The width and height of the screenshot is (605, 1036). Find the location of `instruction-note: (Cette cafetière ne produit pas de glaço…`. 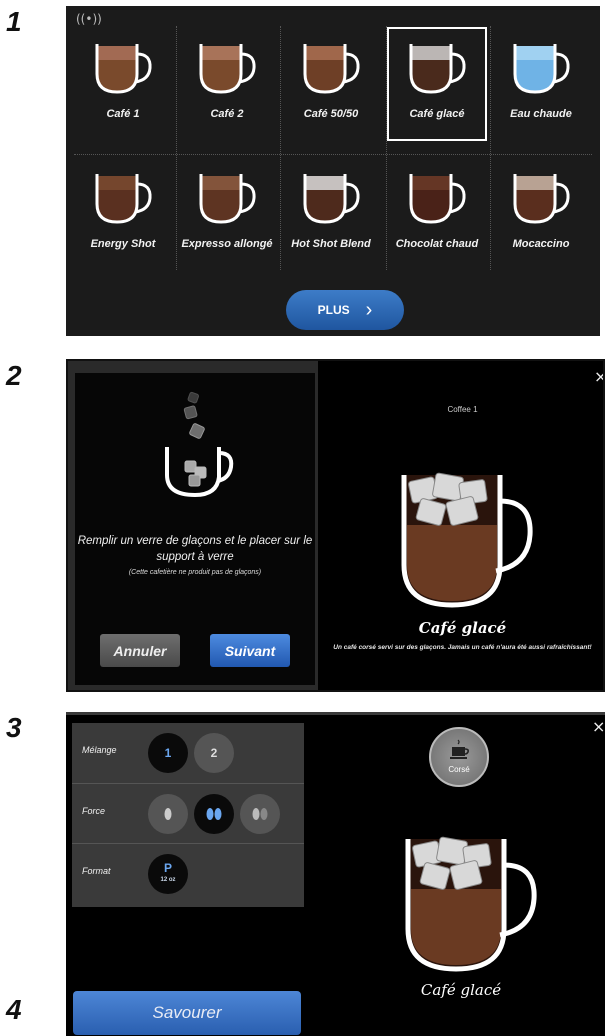

instruction-note: (Cette cafetière ne produit pas de glaço… is located at coordinates (195, 572).